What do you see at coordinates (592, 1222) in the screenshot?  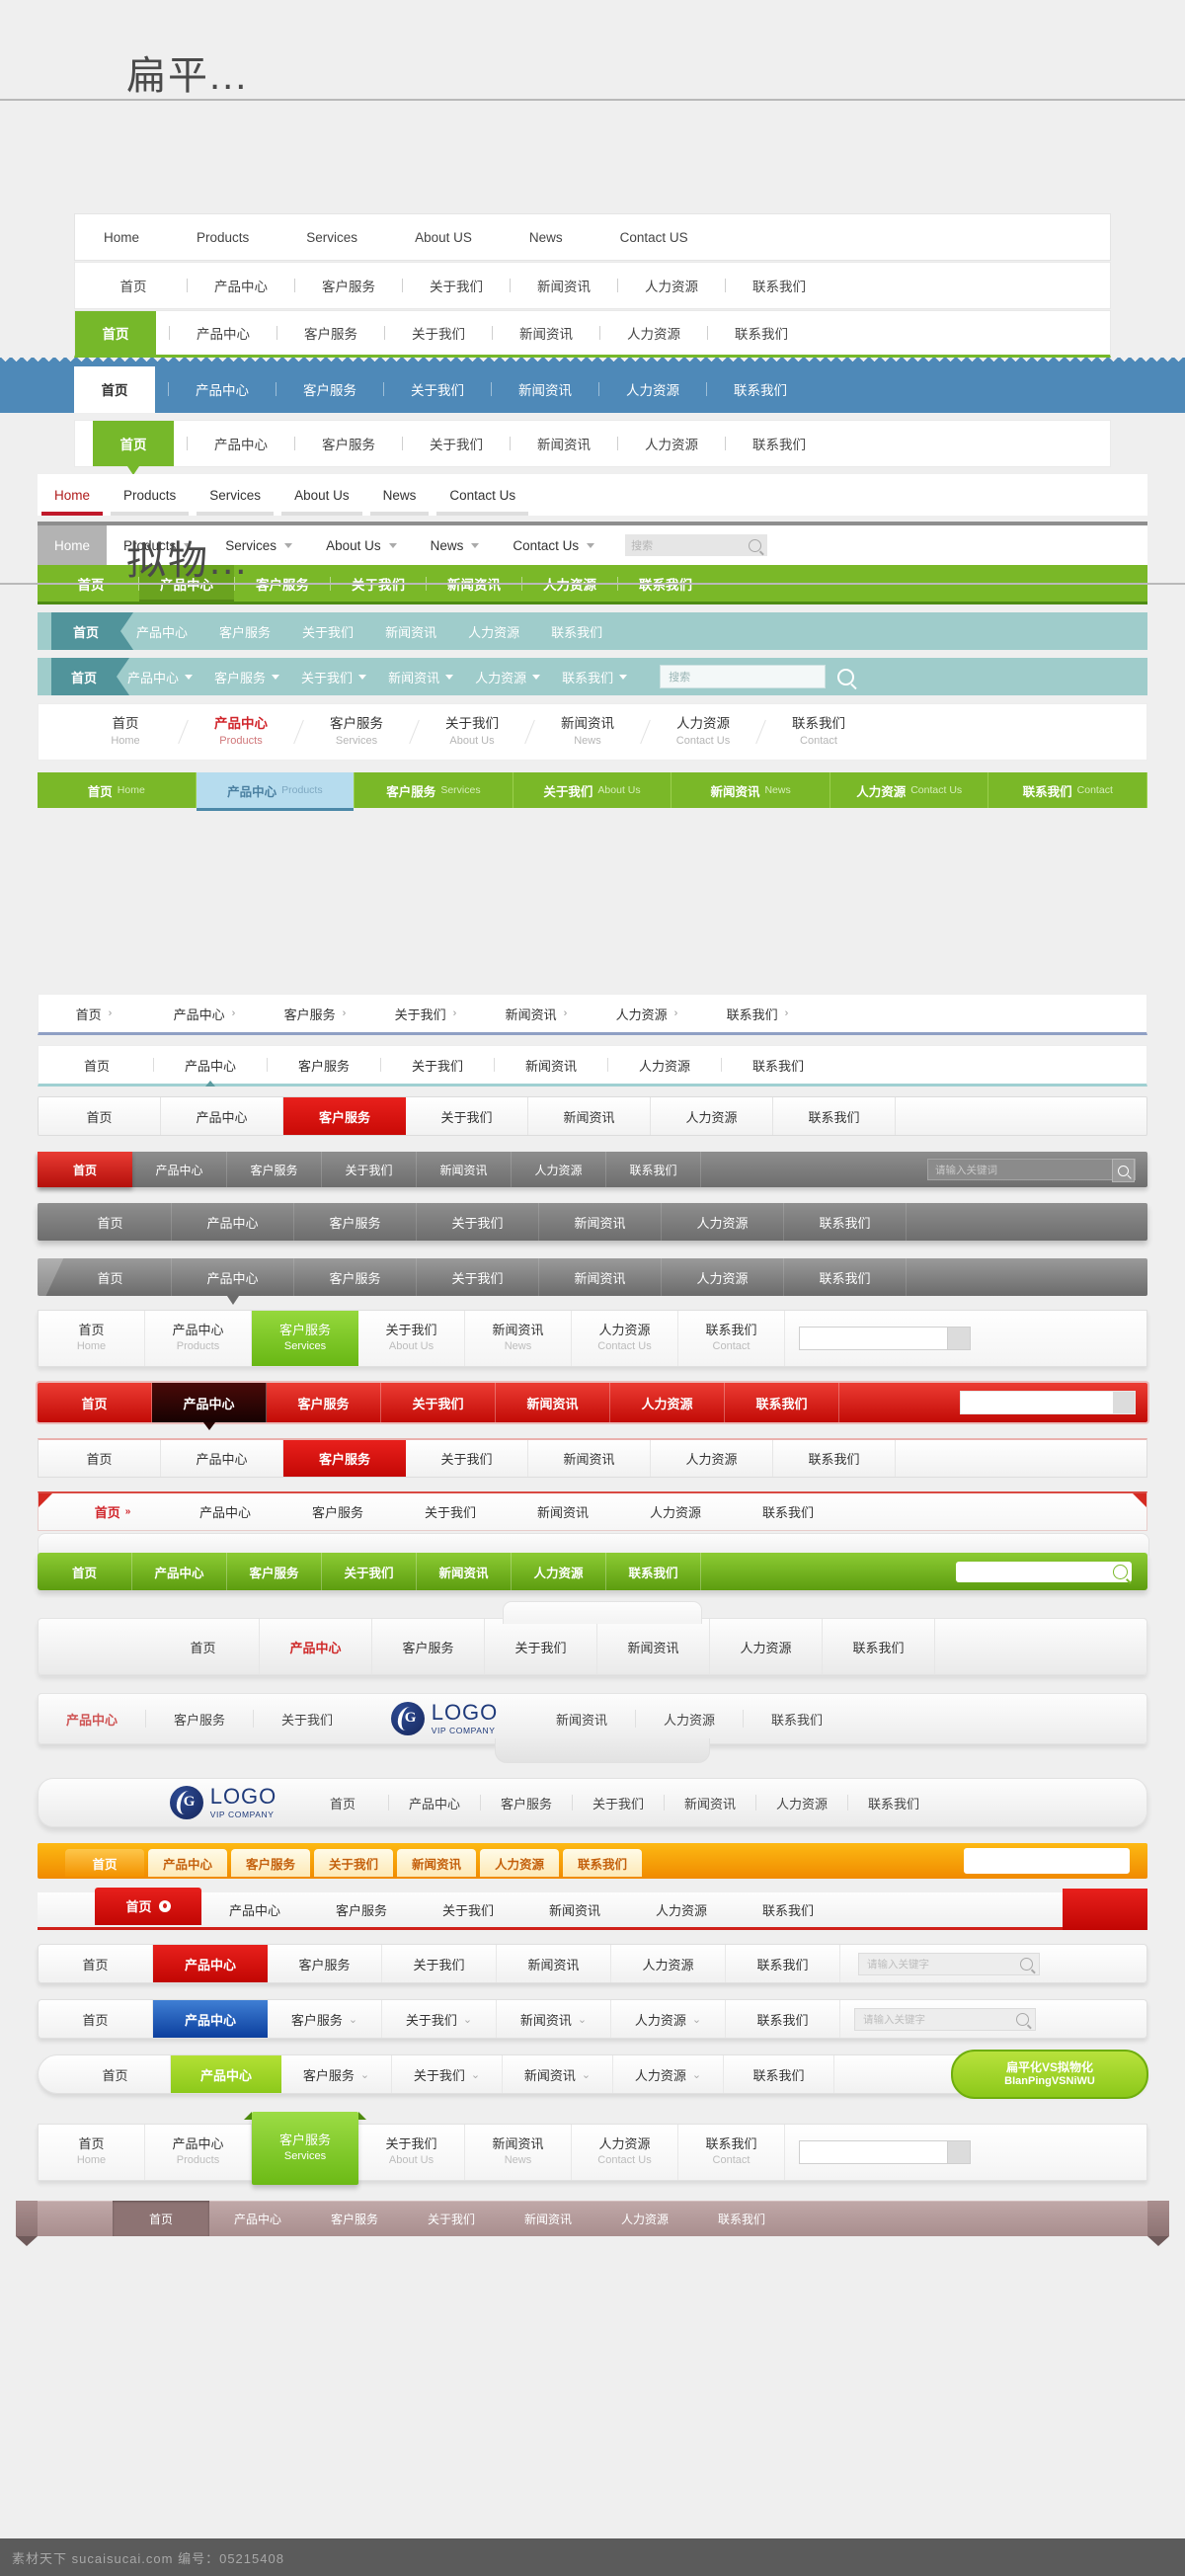 I see `nav-gray-plain: 首页 产品中心 客户服务 关于我们 新闻资讯 人力资源 联系我们` at bounding box center [592, 1222].